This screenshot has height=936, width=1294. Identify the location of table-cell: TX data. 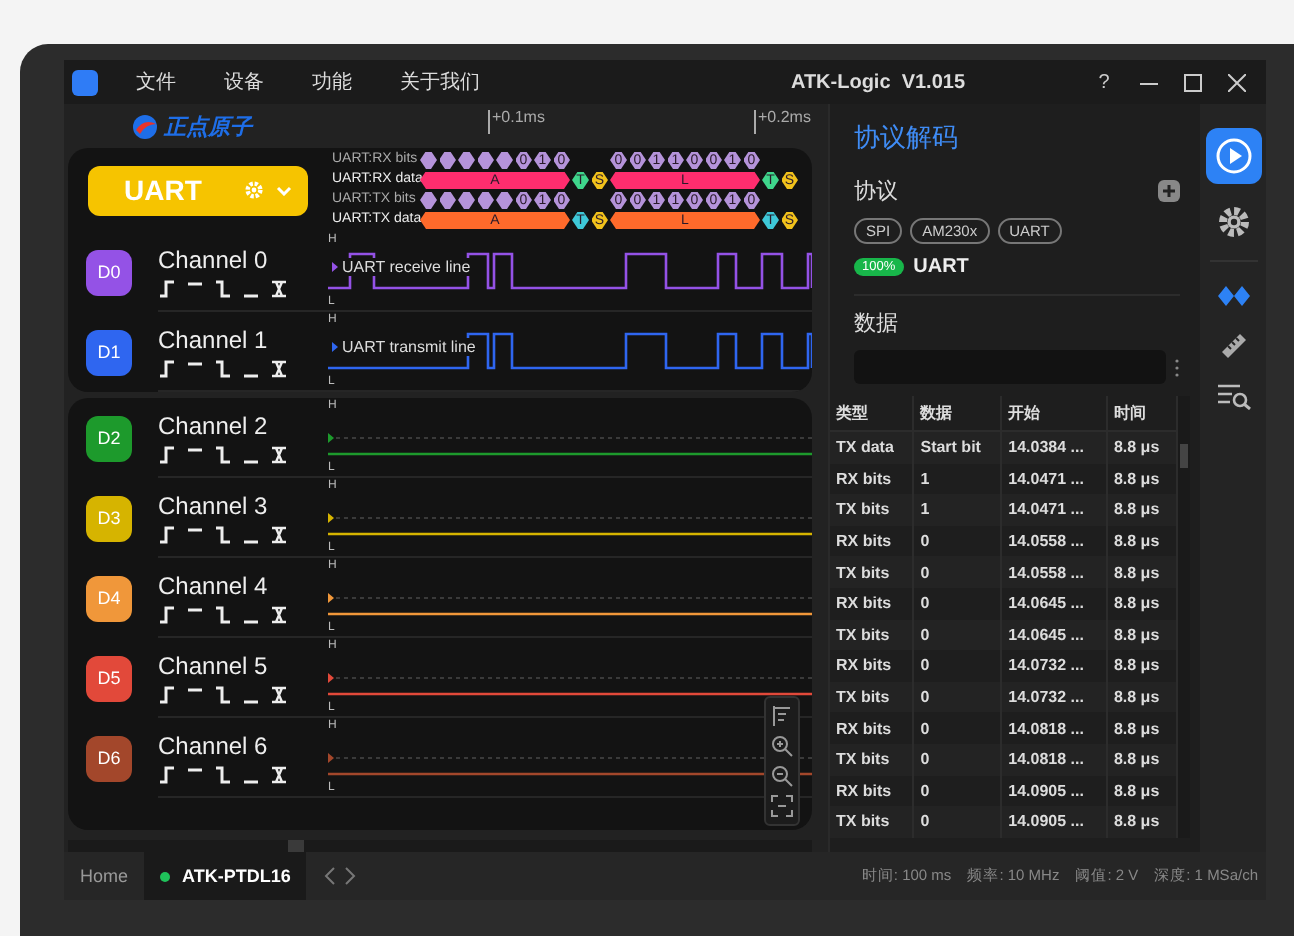
(872, 447).